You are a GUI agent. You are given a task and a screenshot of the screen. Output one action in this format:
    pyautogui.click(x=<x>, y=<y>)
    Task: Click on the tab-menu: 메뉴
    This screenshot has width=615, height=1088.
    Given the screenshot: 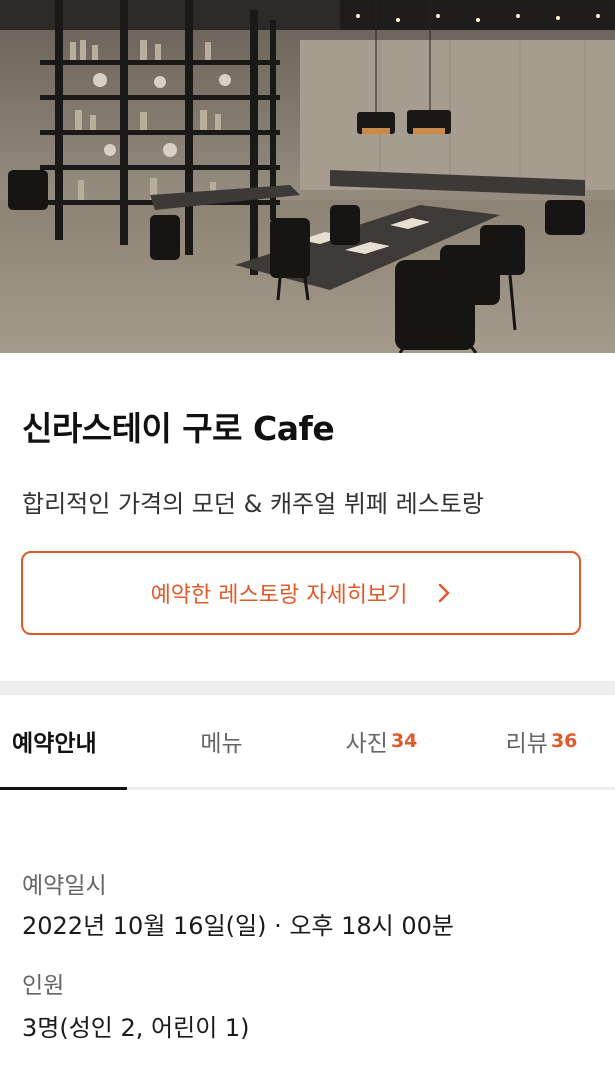 What is the action you would take?
    pyautogui.click(x=221, y=741)
    